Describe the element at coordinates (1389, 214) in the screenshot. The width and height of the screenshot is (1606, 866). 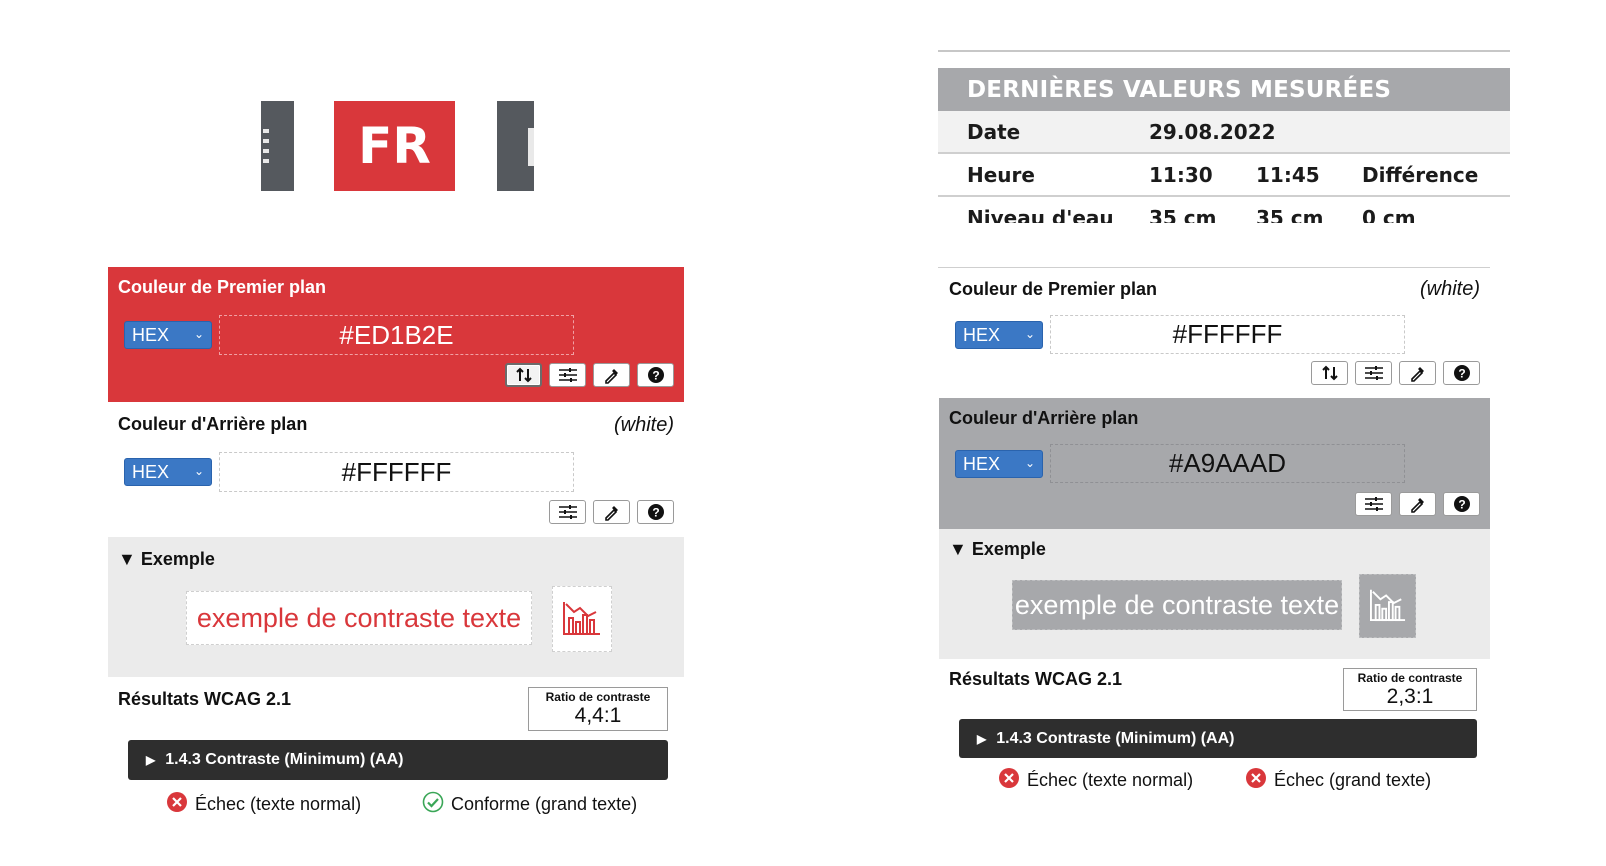
I see `cell-value: 0 cm` at that location.